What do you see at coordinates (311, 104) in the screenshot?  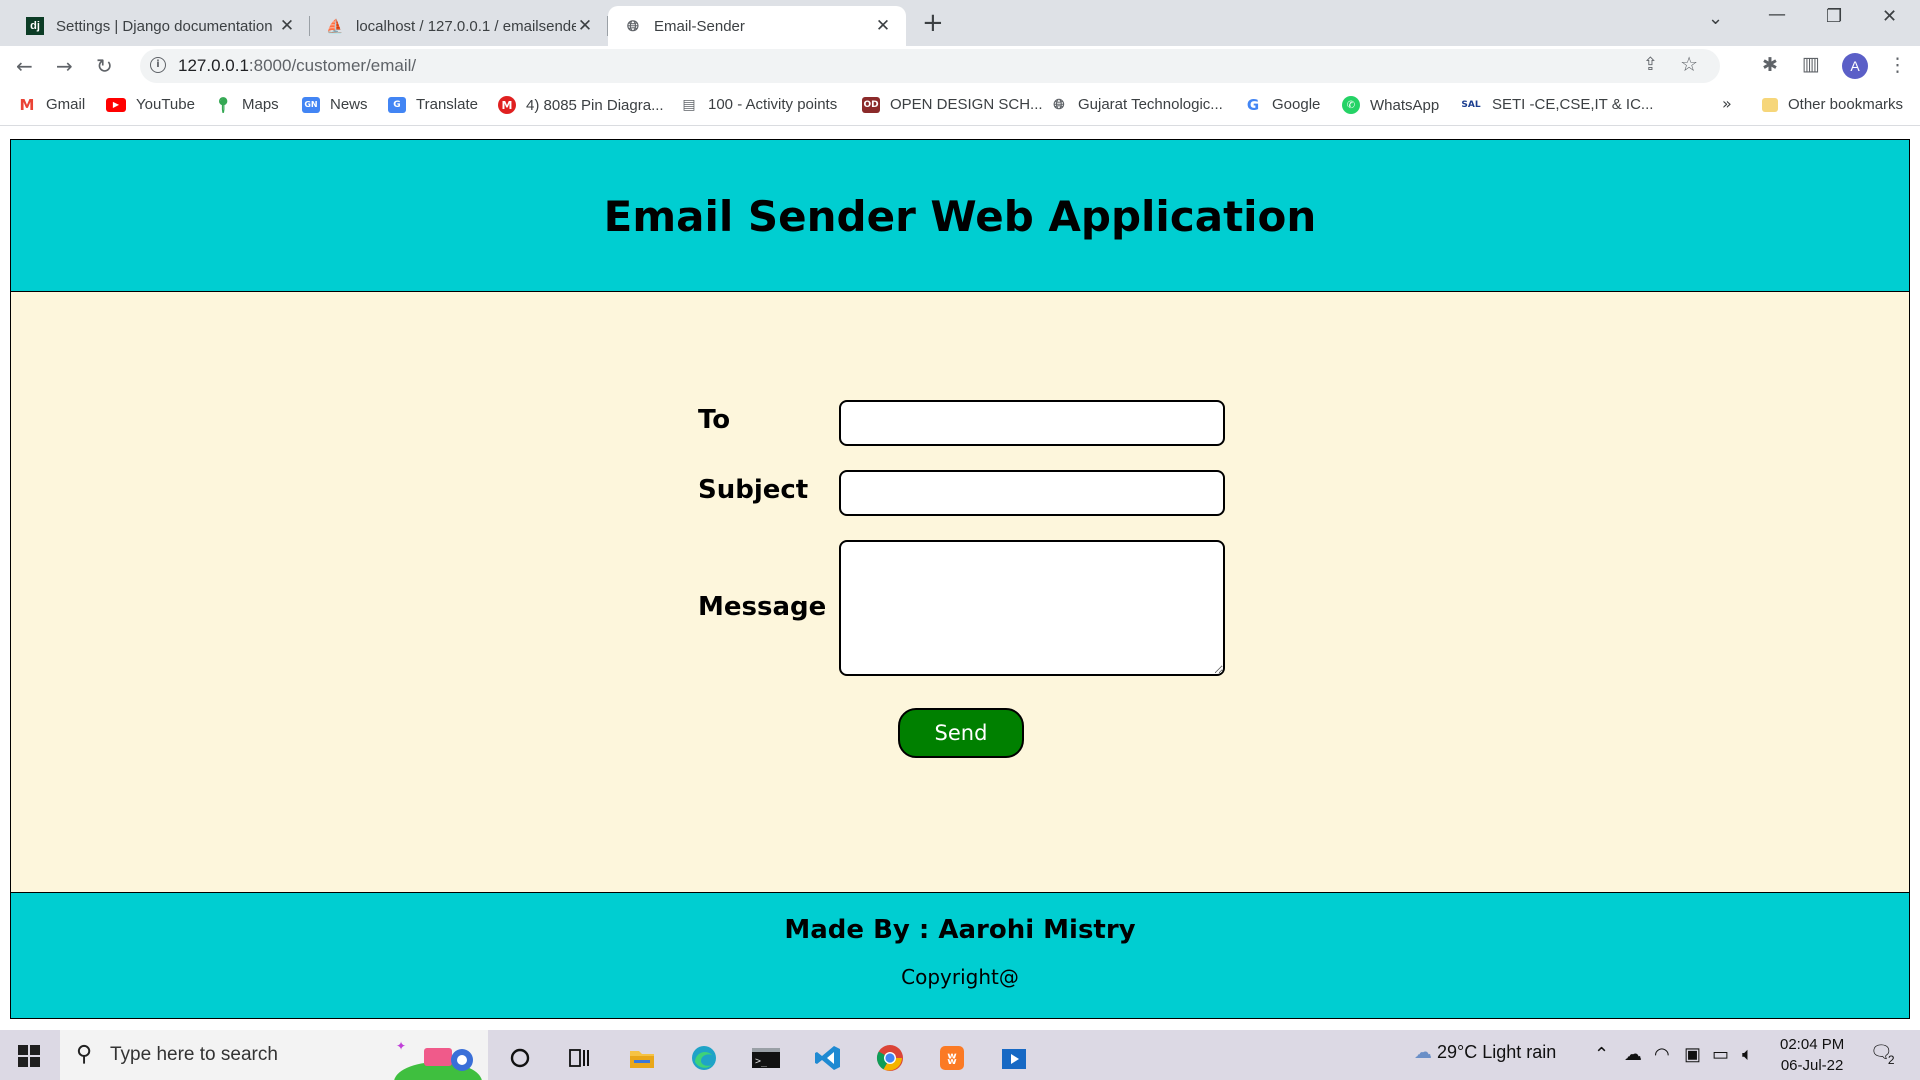 I see `news-icon: GN` at bounding box center [311, 104].